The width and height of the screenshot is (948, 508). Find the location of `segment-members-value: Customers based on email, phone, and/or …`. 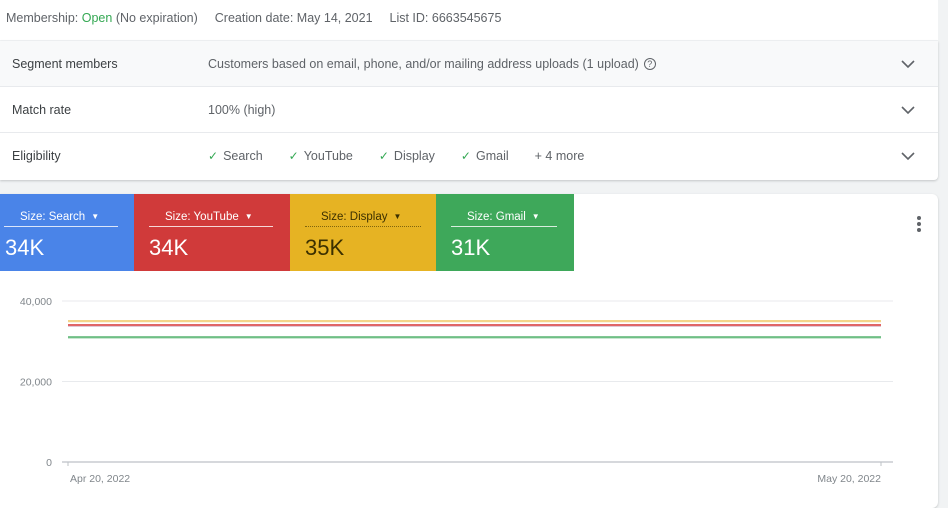

segment-members-value: Customers based on email, phone, and/or … is located at coordinates (423, 63).